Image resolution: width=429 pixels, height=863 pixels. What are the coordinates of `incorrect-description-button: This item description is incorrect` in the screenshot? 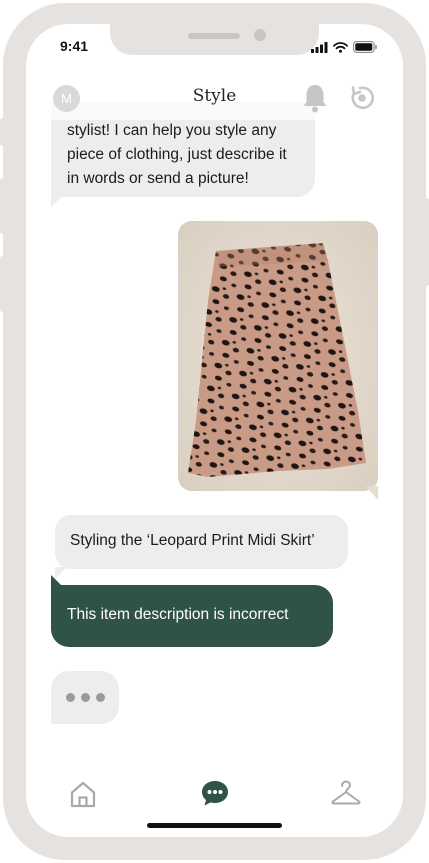 It's located at (192, 611).